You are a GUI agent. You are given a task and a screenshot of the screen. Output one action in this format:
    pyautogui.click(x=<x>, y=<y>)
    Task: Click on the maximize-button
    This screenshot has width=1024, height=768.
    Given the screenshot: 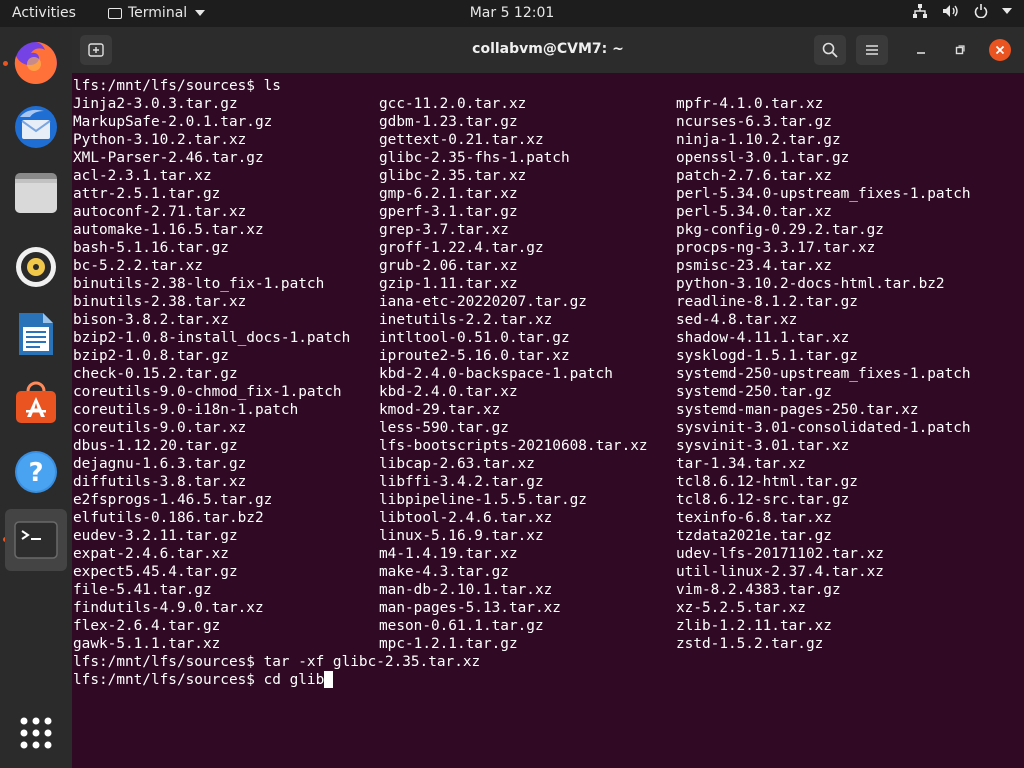 What is the action you would take?
    pyautogui.click(x=960, y=50)
    